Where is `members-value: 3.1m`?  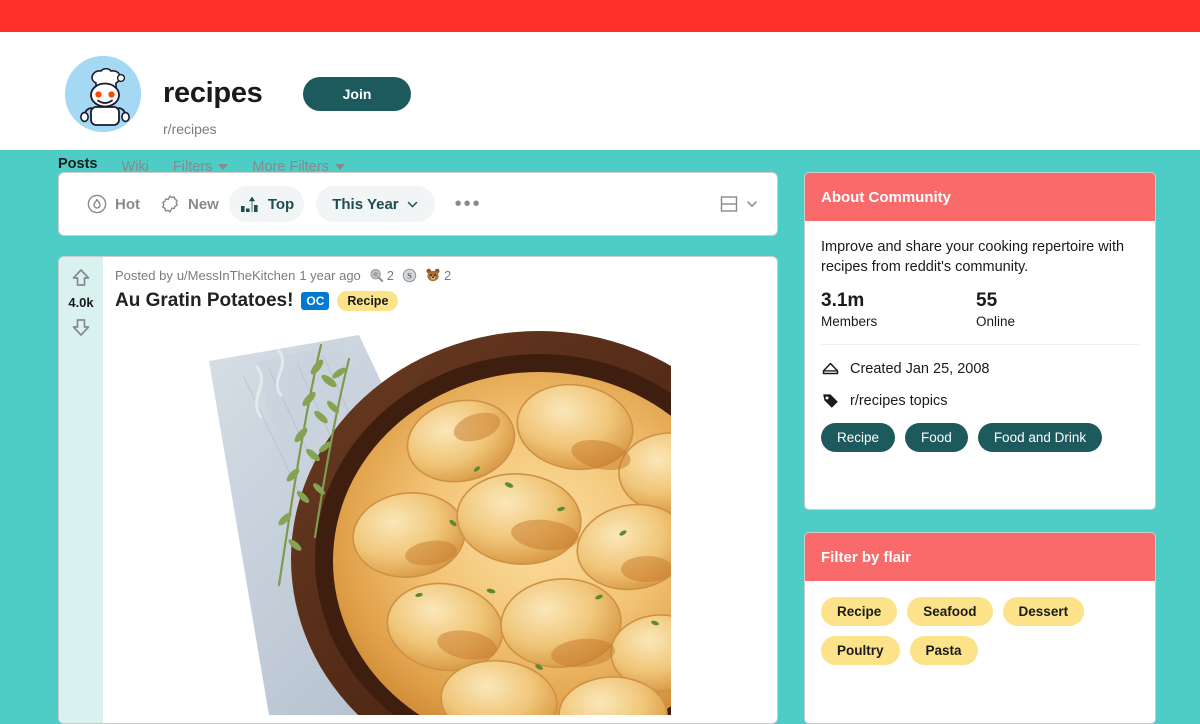
members-value: 3.1m is located at coordinates (843, 300).